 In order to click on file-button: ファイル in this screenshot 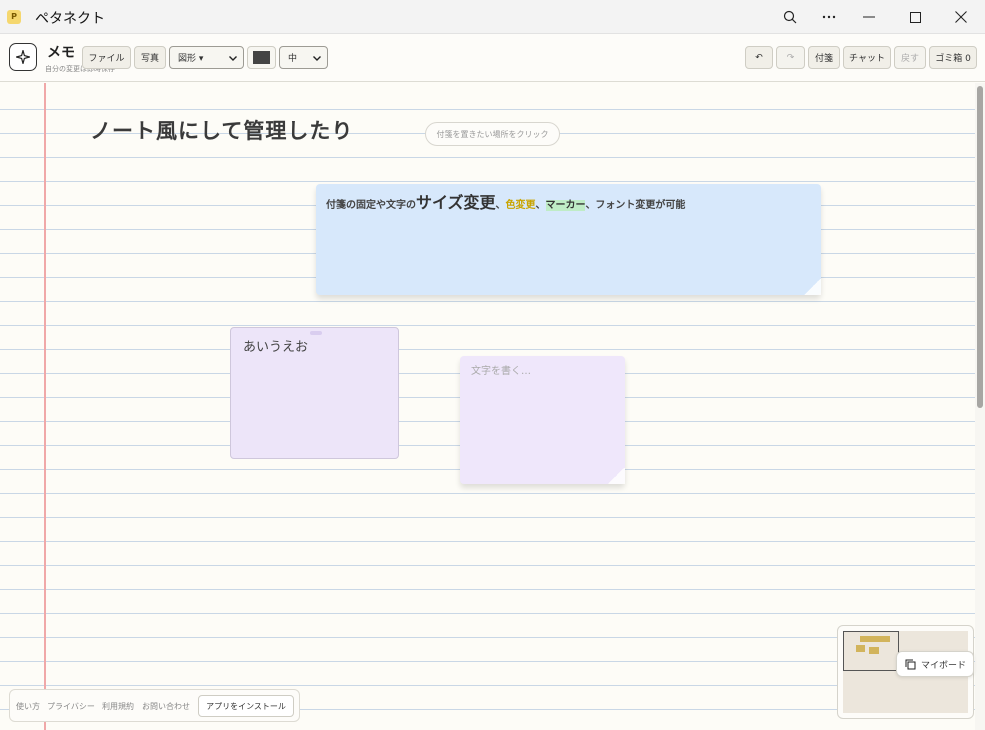, I will do `click(106, 57)`.